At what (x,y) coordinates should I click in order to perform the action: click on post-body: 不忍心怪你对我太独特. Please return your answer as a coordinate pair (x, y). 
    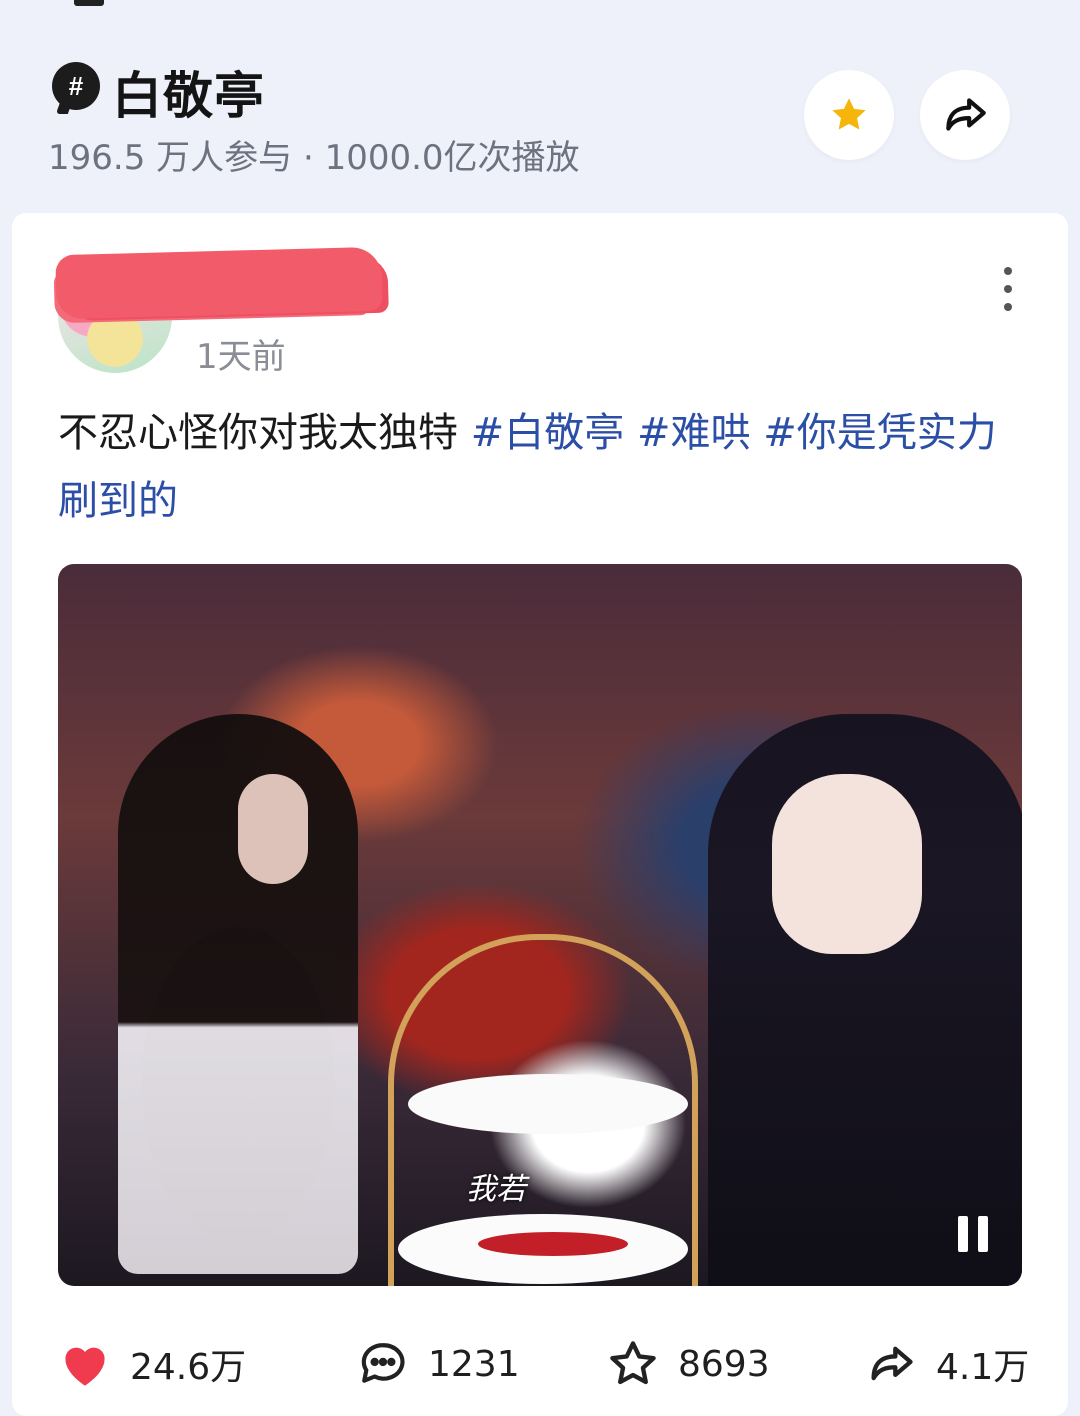
    Looking at the image, I should click on (258, 433).